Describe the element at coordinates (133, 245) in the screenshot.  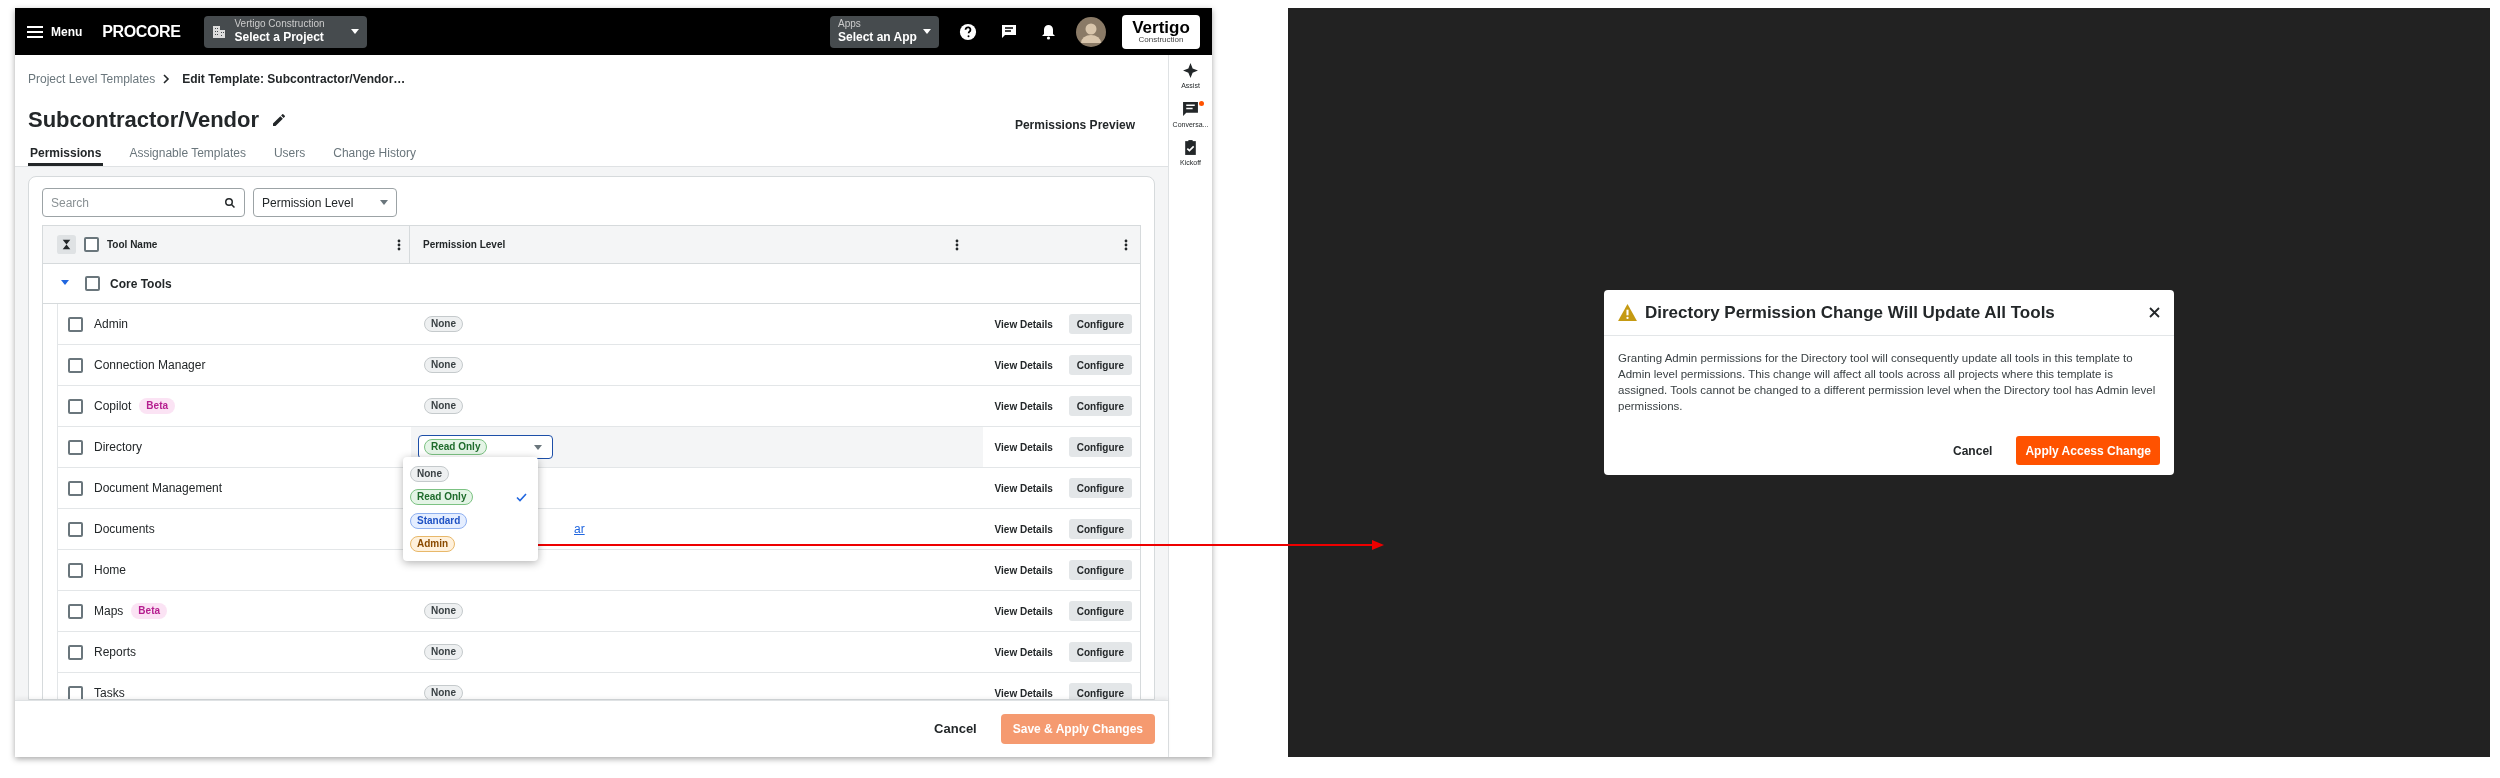
I see `column-header: Tool Name` at that location.